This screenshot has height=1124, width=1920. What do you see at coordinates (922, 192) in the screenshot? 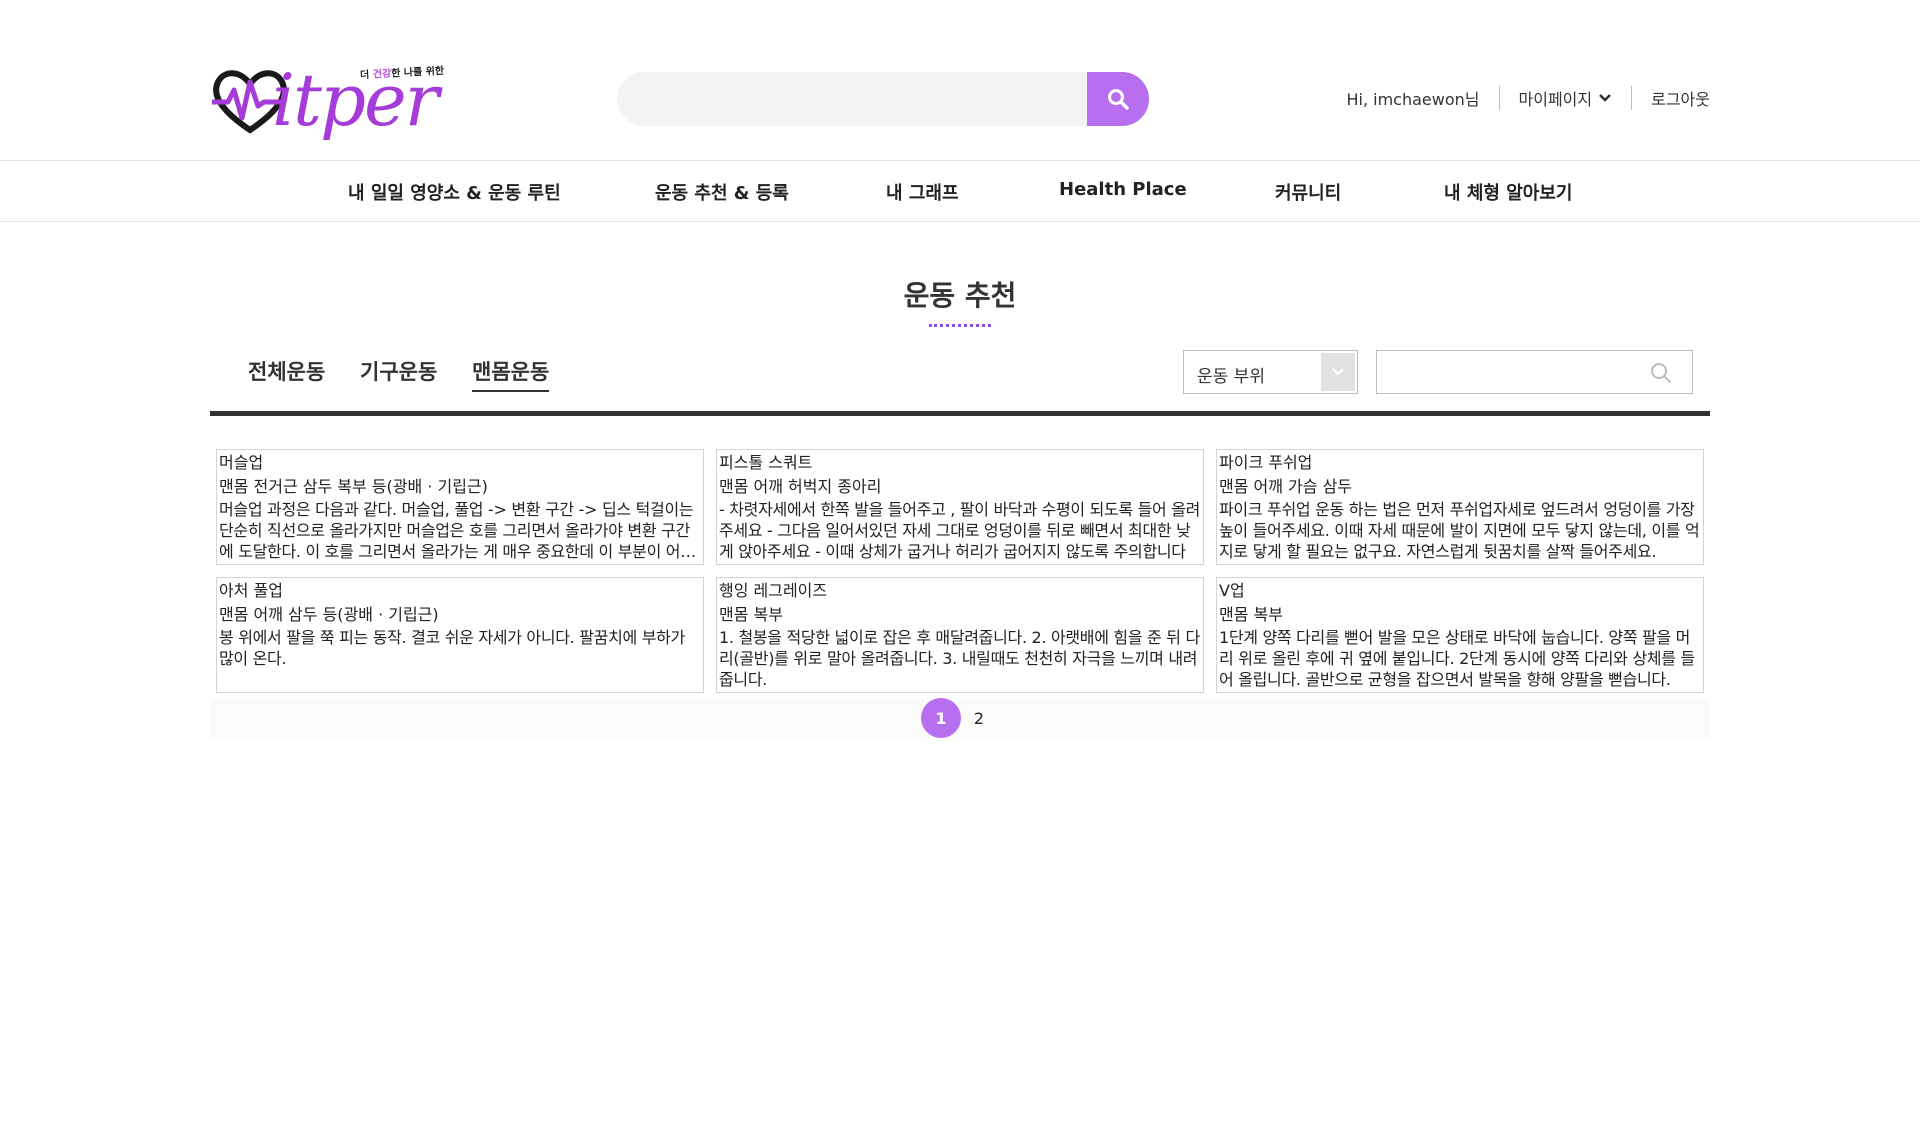
I see `nav-item-my-graph: 내 그래프` at bounding box center [922, 192].